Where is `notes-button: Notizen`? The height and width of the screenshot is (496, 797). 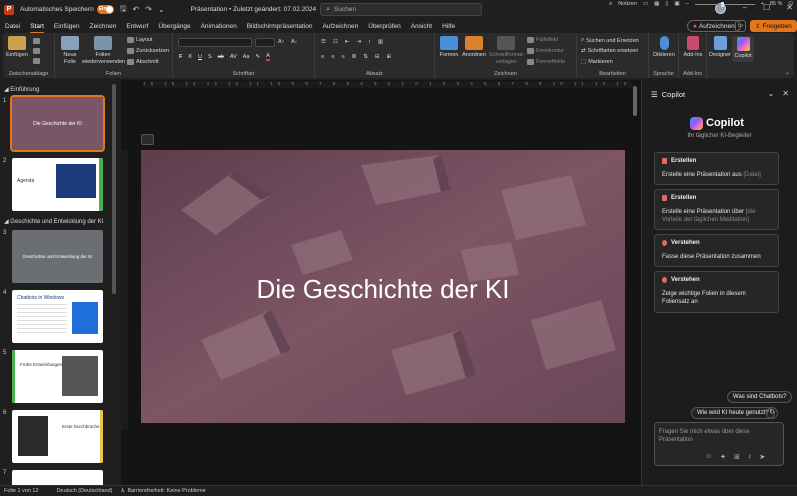
notes-button: Notizen is located at coordinates (627, 4).